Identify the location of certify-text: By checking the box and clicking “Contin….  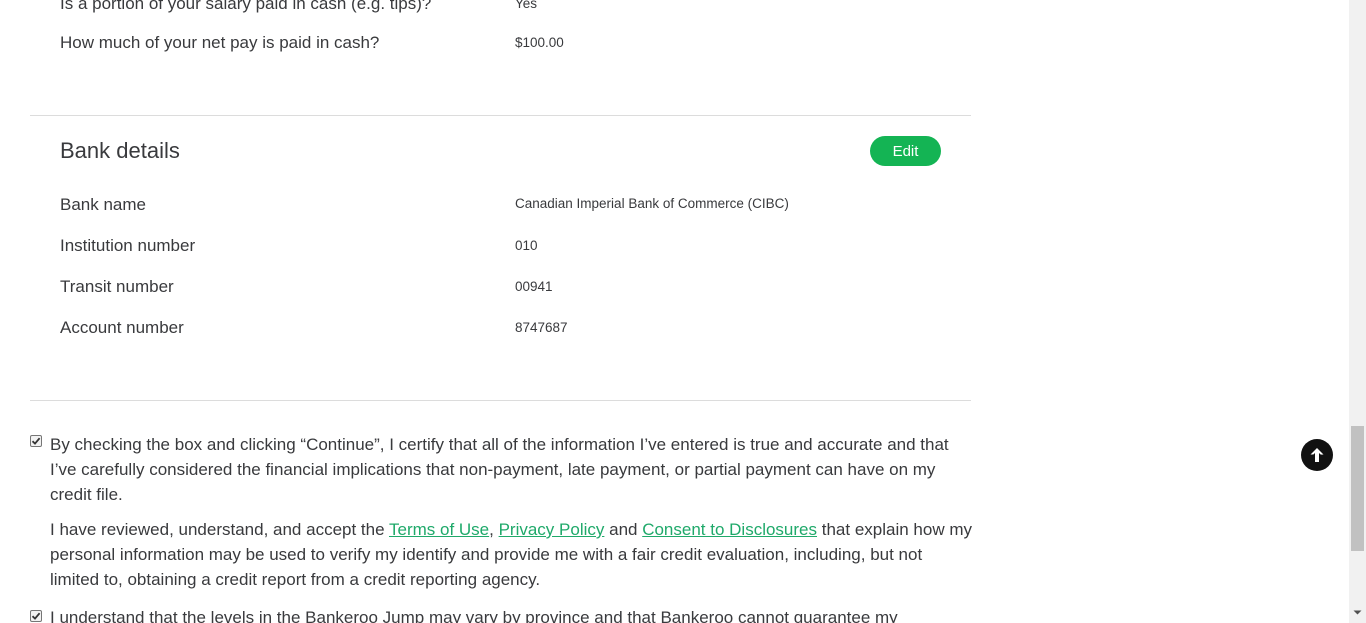
(499, 469).